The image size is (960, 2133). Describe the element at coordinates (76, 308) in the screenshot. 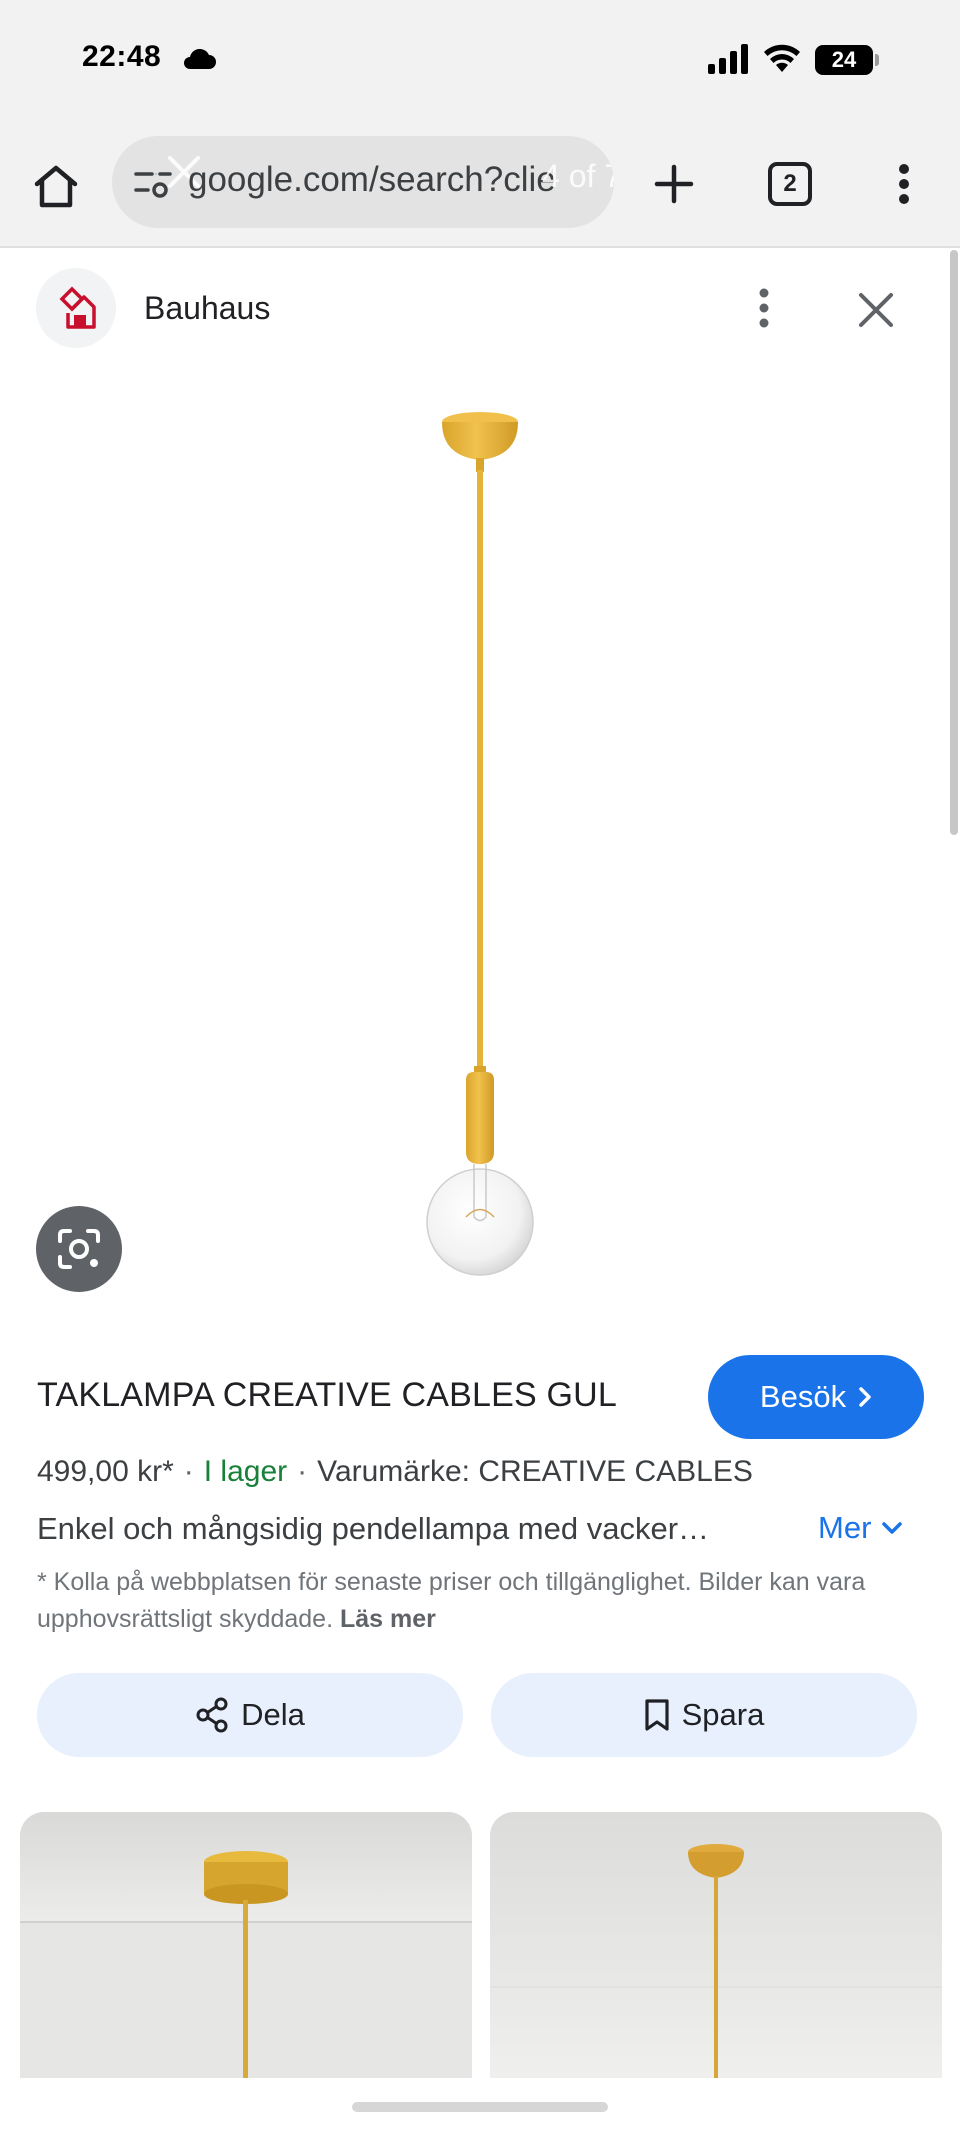

I see `bauhaus-logo` at that location.